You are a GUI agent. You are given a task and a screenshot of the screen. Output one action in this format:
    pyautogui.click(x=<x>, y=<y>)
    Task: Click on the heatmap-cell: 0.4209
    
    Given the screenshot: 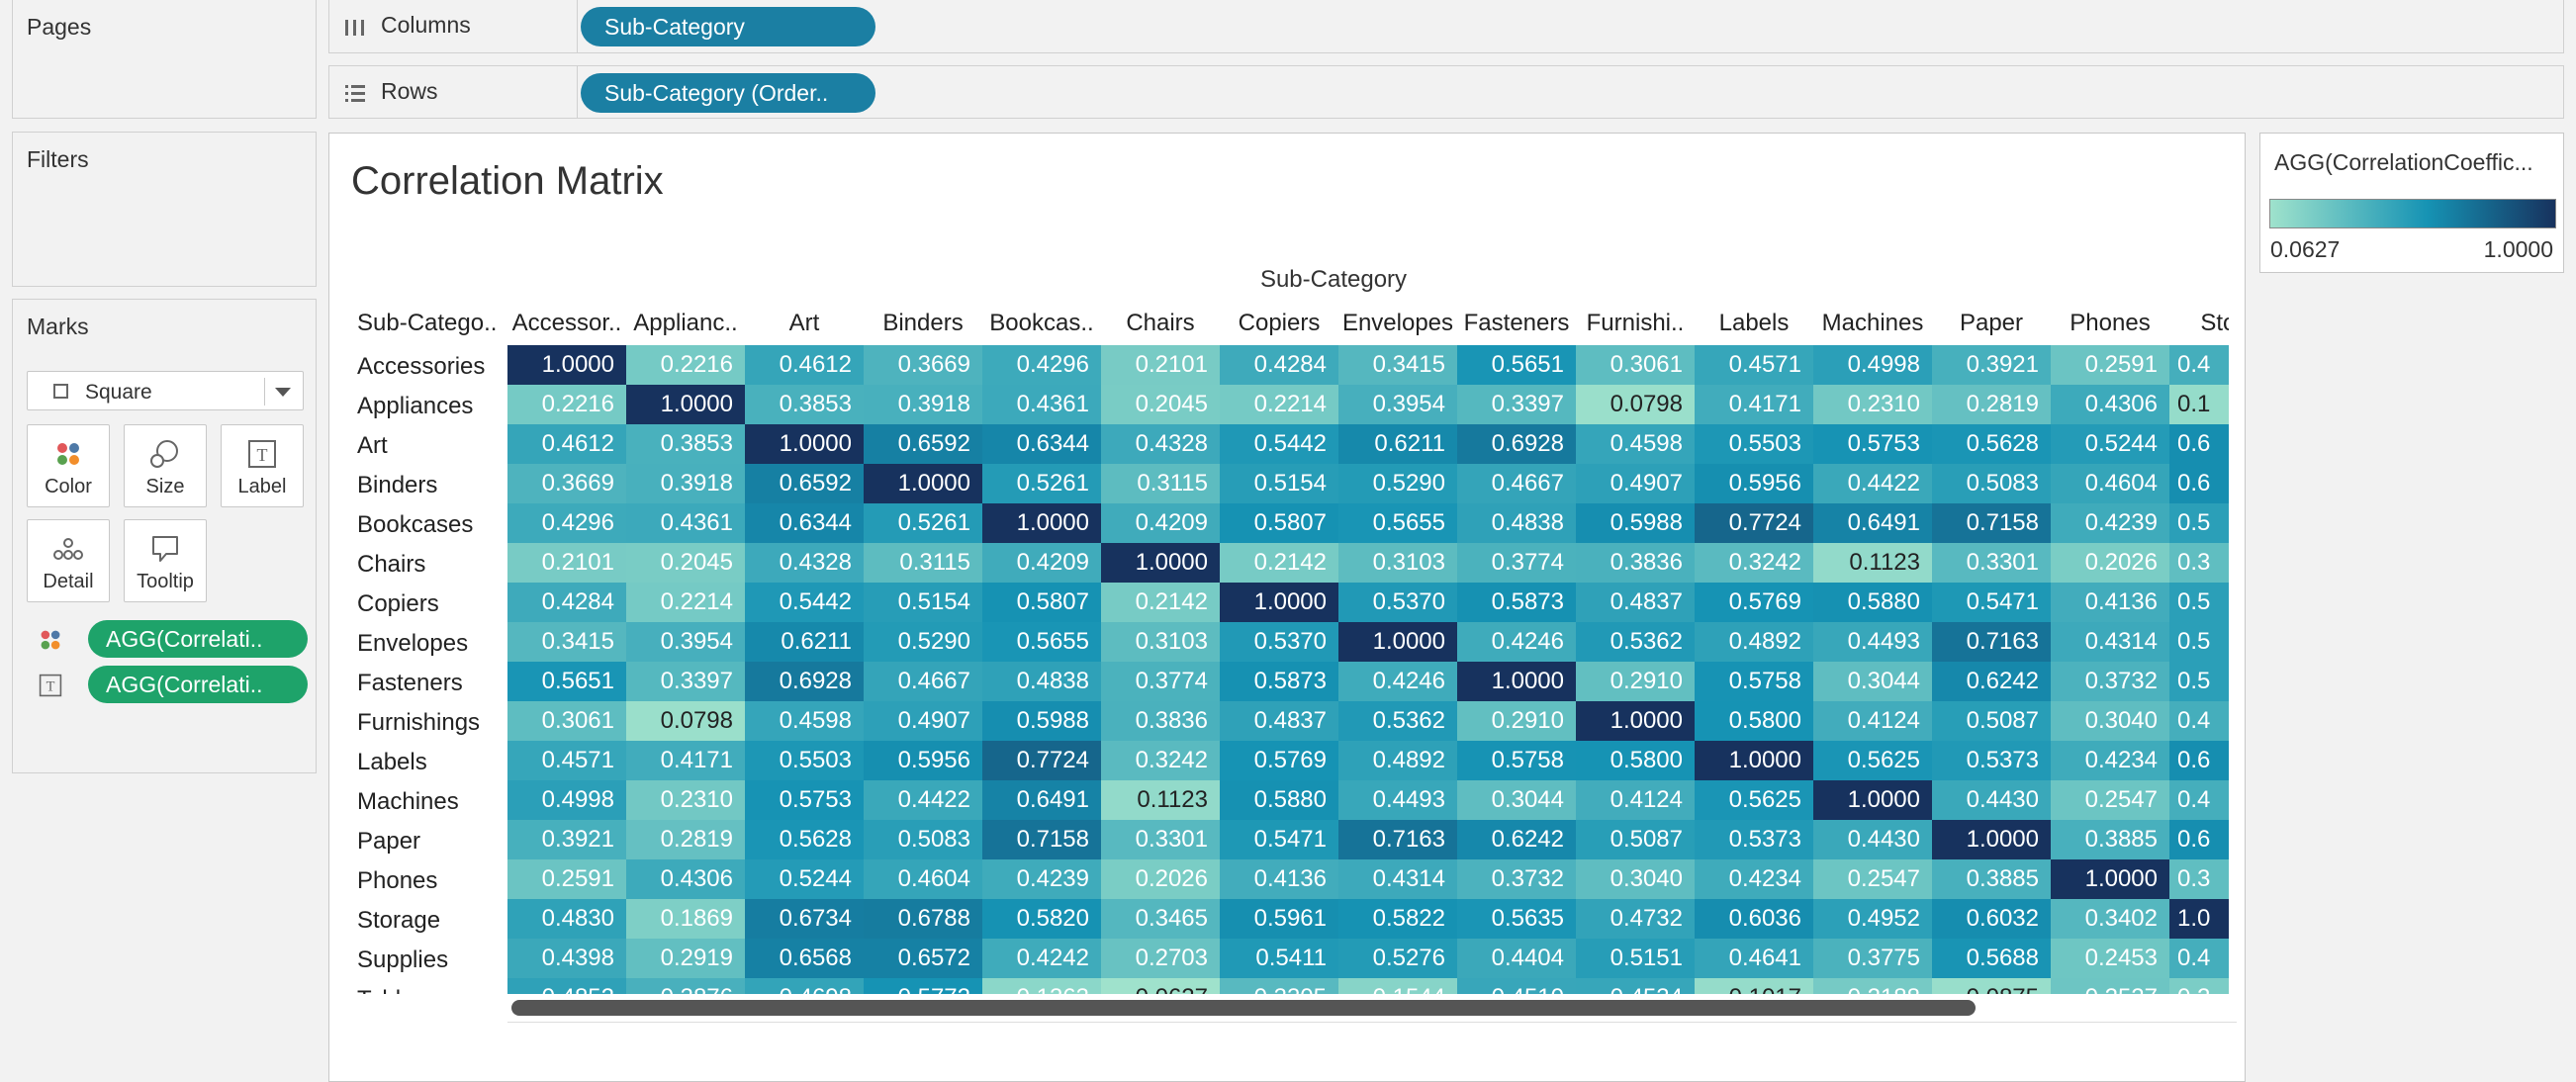 What is the action you would take?
    pyautogui.click(x=1161, y=523)
    